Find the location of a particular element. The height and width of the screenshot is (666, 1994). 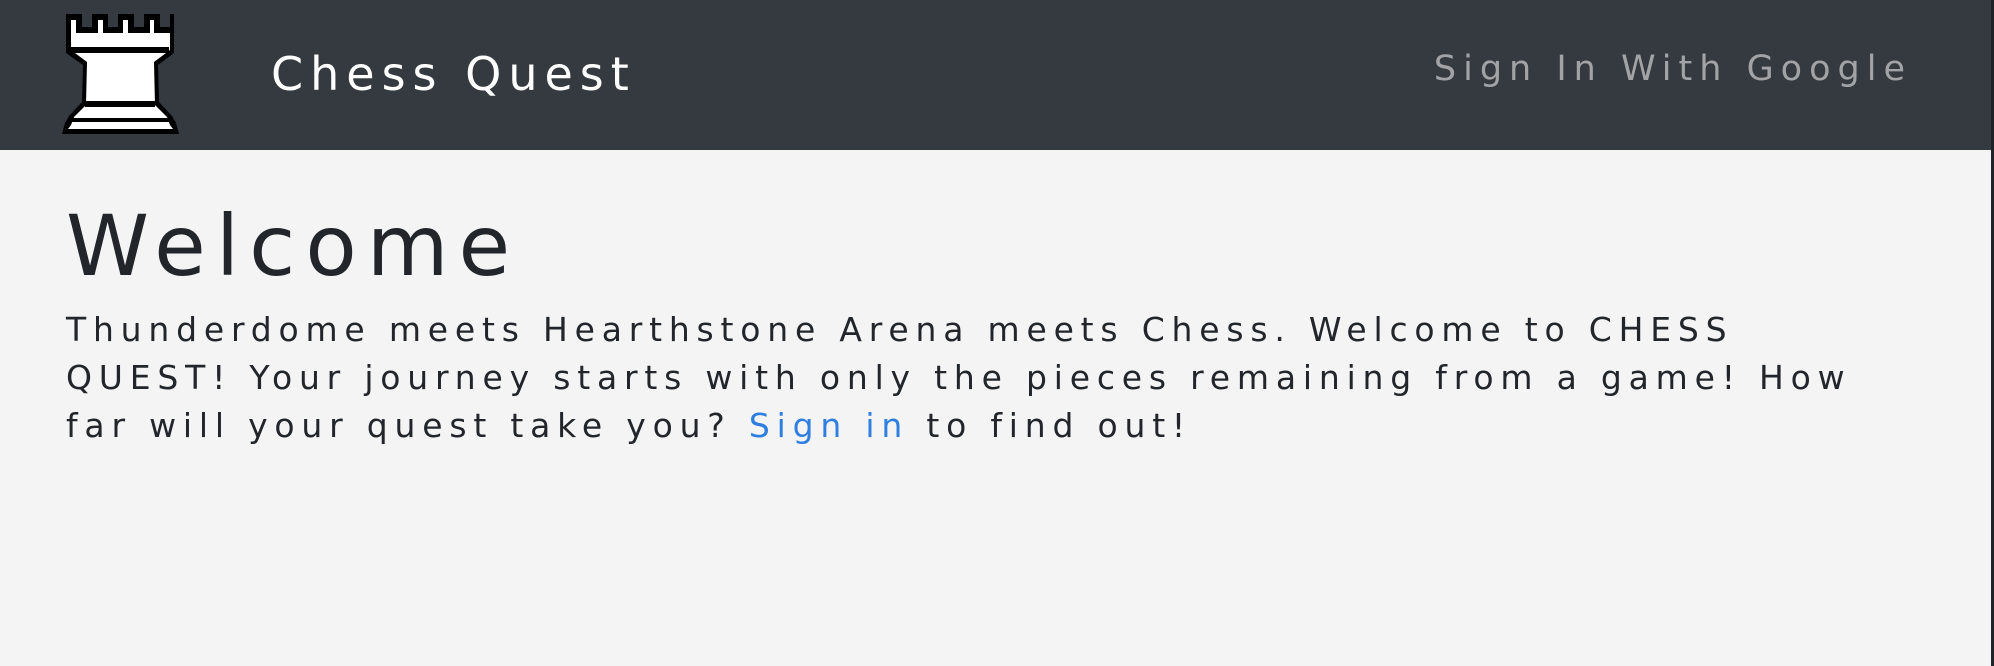

sign-in-link: Sign in is located at coordinates (829, 425).